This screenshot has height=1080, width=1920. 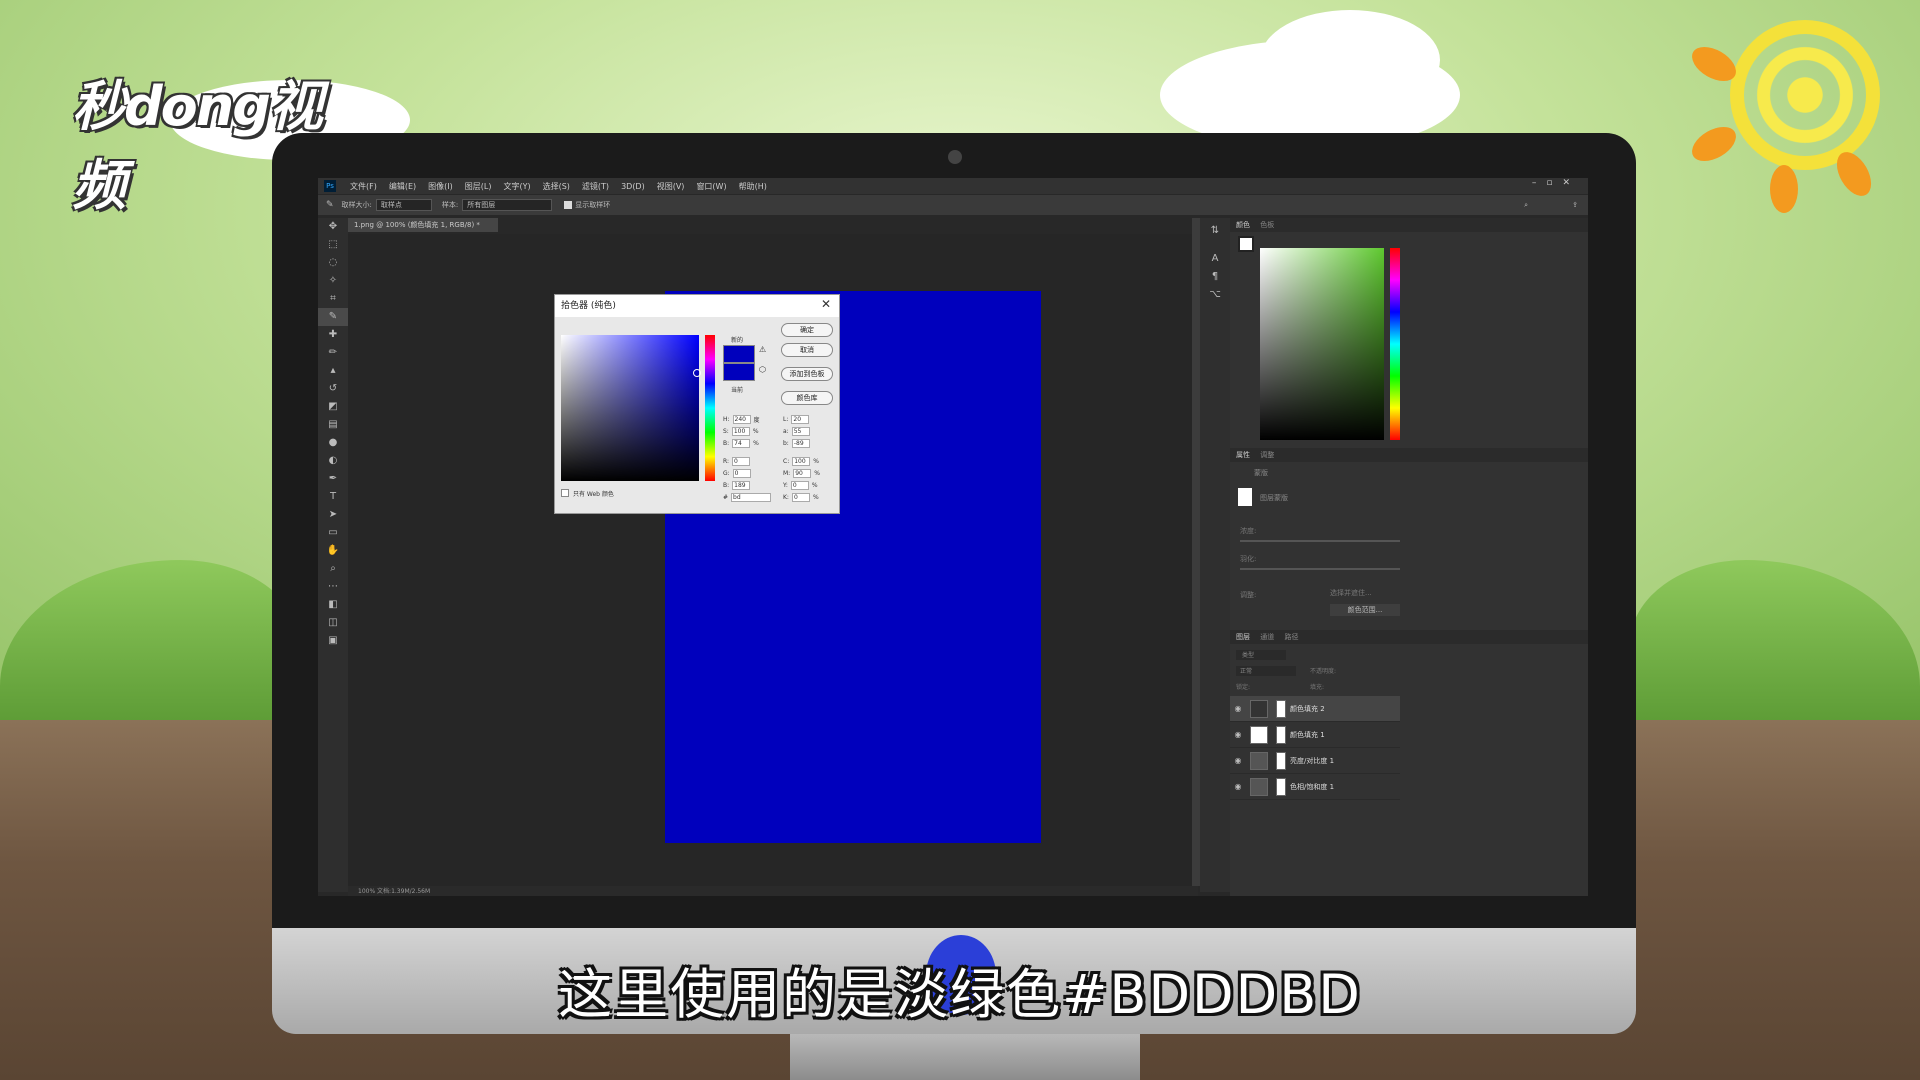 What do you see at coordinates (801, 497) in the screenshot?
I see `black-field: K: 0%` at bounding box center [801, 497].